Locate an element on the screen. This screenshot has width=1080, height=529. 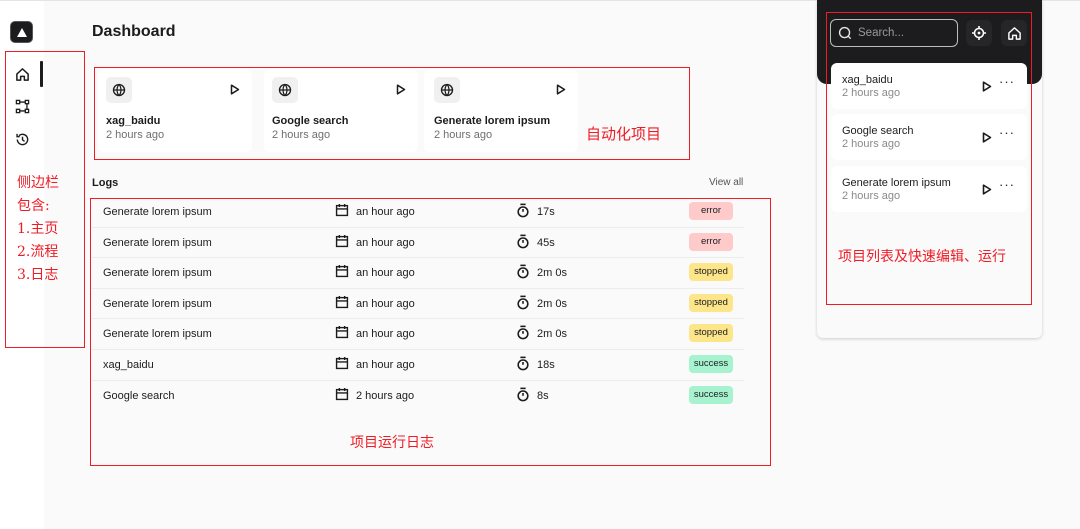
annotation-sidebar-text: 侧边栏 包含: 1.主页 2.流程 3.日志 is located at coordinates (38, 229).